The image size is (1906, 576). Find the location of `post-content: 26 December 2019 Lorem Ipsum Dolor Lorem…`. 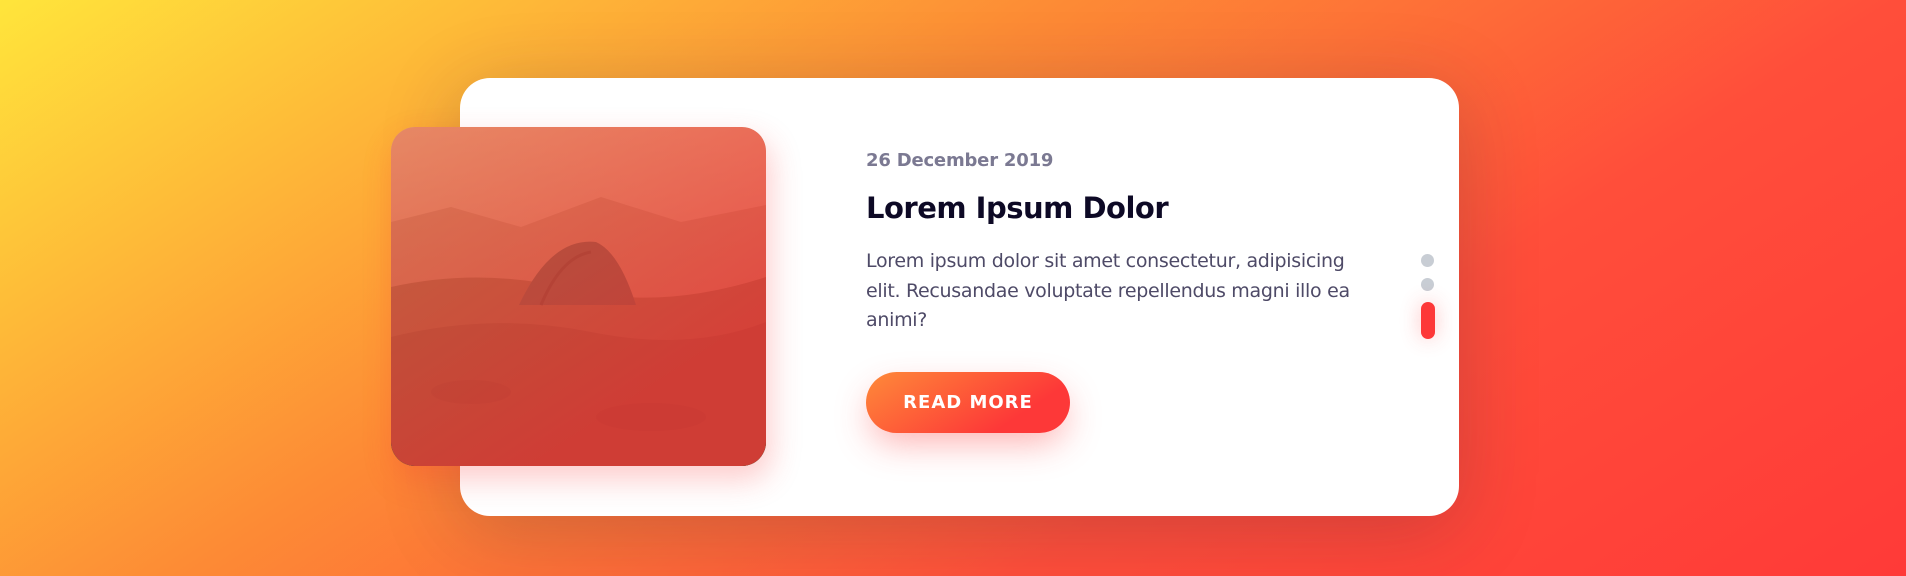

post-content: 26 December 2019 Lorem Ipsum Dolor Lorem… is located at coordinates (1113, 291).